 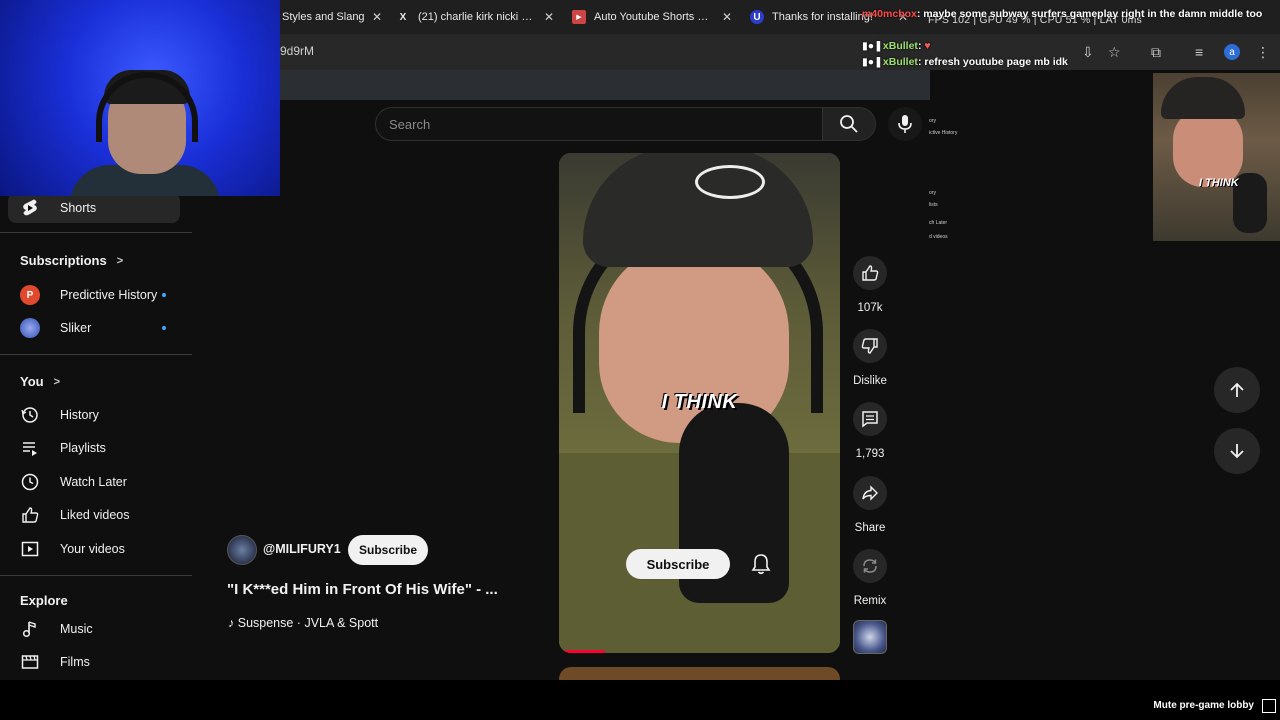 I want to click on search-button, so click(x=849, y=124).